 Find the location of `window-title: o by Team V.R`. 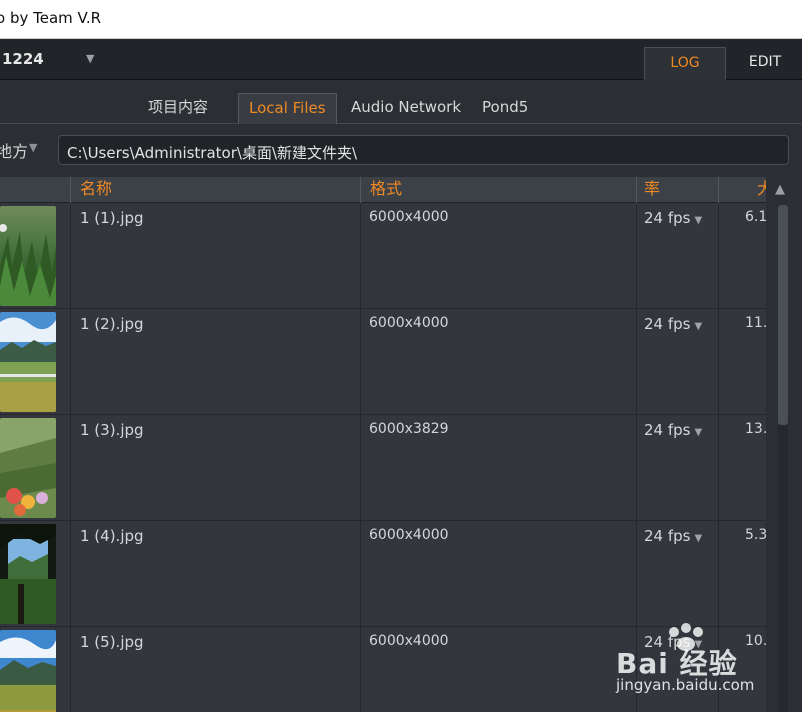

window-title: o by Team V.R is located at coordinates (51, 18).